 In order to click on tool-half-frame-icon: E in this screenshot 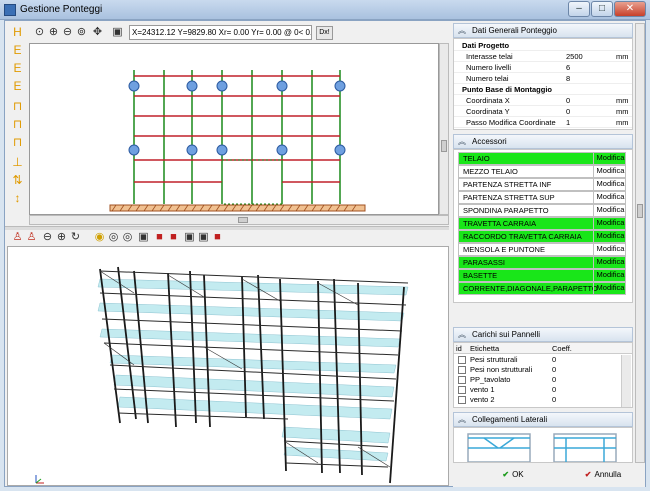, I will do `click(17, 50)`.